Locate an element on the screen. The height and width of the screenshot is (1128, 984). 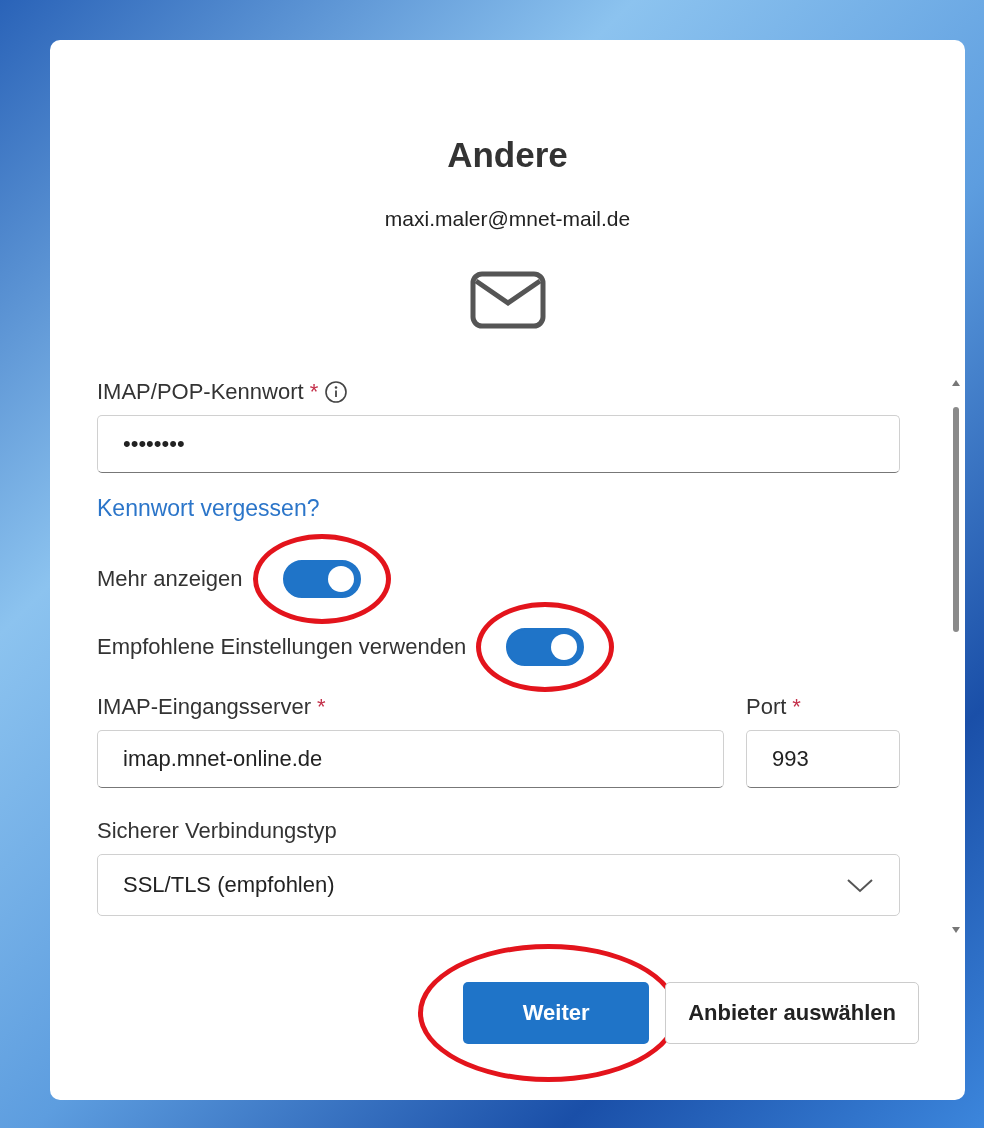
info-icon is located at coordinates (336, 392).